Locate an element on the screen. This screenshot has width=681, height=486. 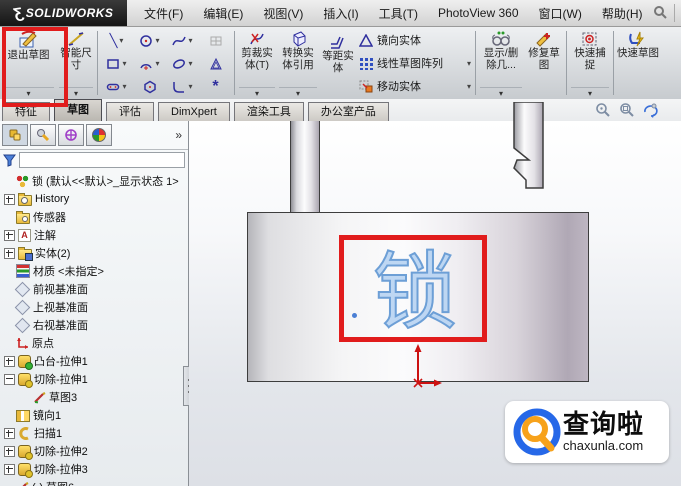
fillet-tool: ▾ is located at coordinates (182, 87).